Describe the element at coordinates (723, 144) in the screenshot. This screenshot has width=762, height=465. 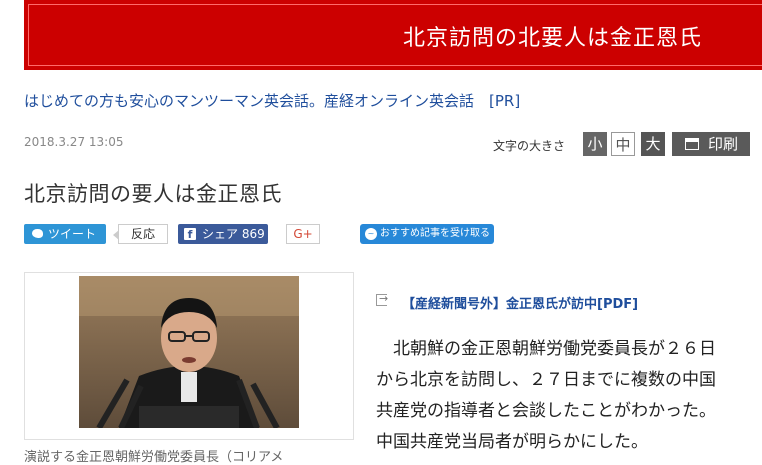
I see `print-label: 印刷` at that location.